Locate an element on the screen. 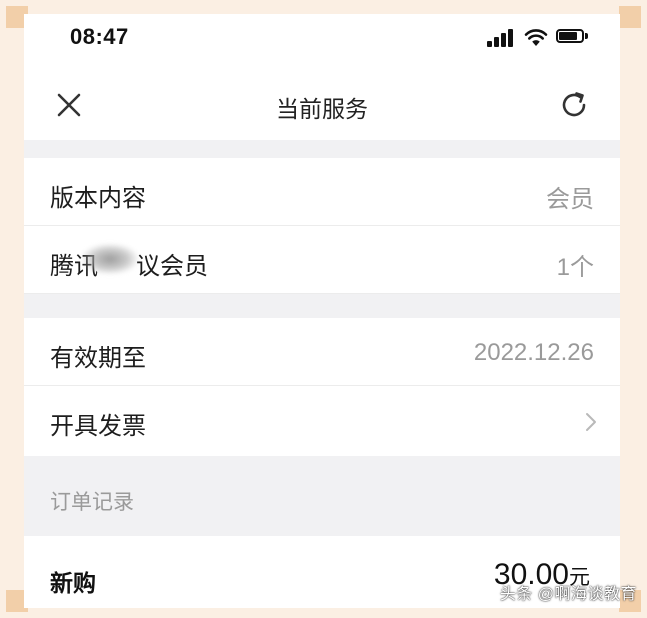 The height and width of the screenshot is (618, 647). redaction-blur is located at coordinates (110, 259).